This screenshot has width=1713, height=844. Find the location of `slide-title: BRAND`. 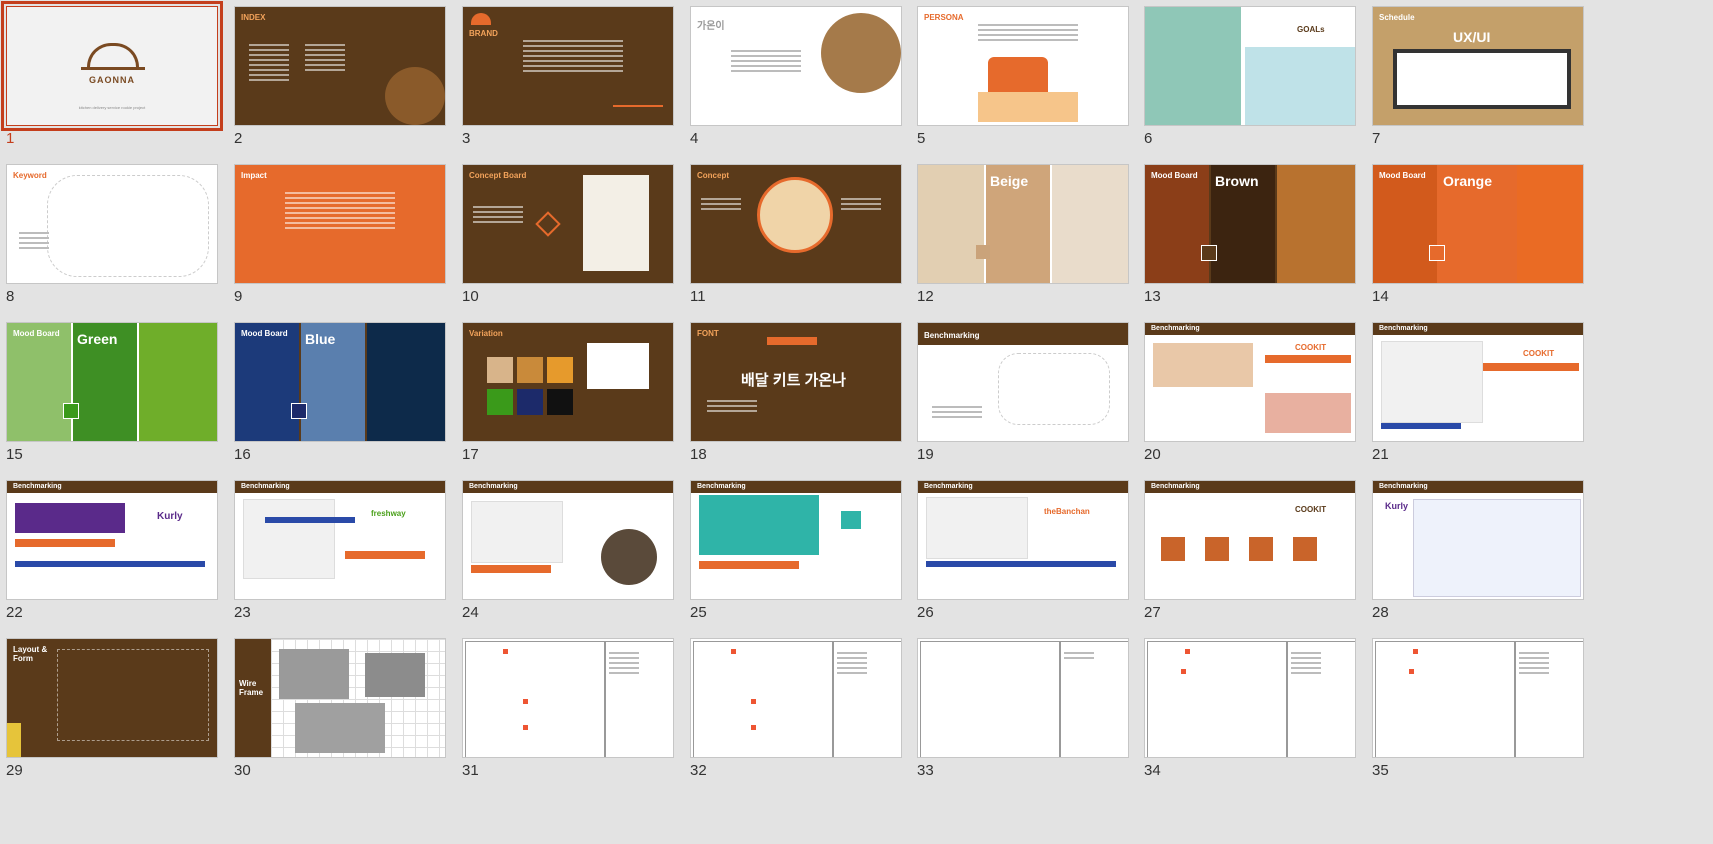

slide-title: BRAND is located at coordinates (483, 33).